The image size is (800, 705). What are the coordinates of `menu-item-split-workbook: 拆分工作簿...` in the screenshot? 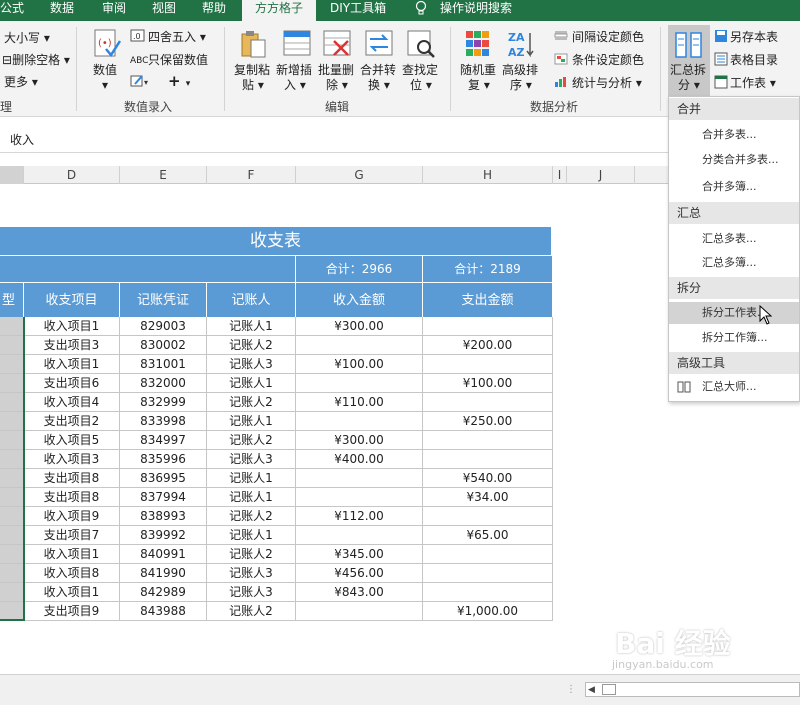 It's located at (734, 338).